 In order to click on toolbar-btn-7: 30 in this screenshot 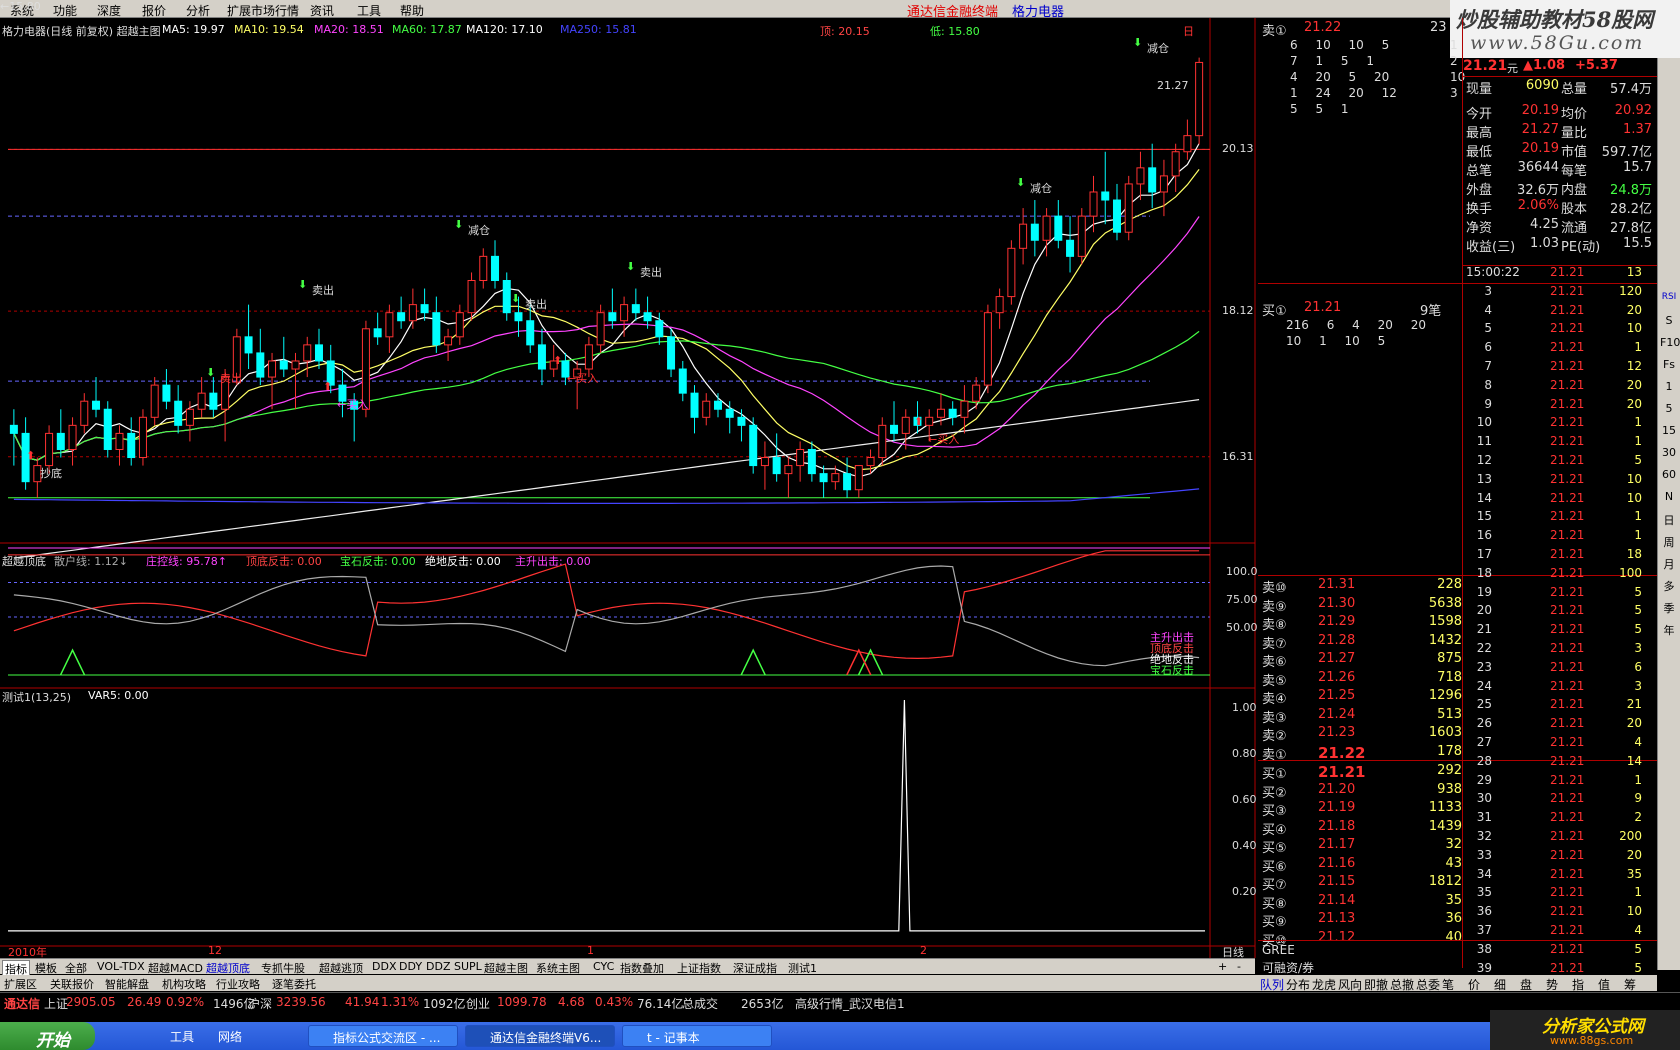, I will do `click(1669, 452)`.